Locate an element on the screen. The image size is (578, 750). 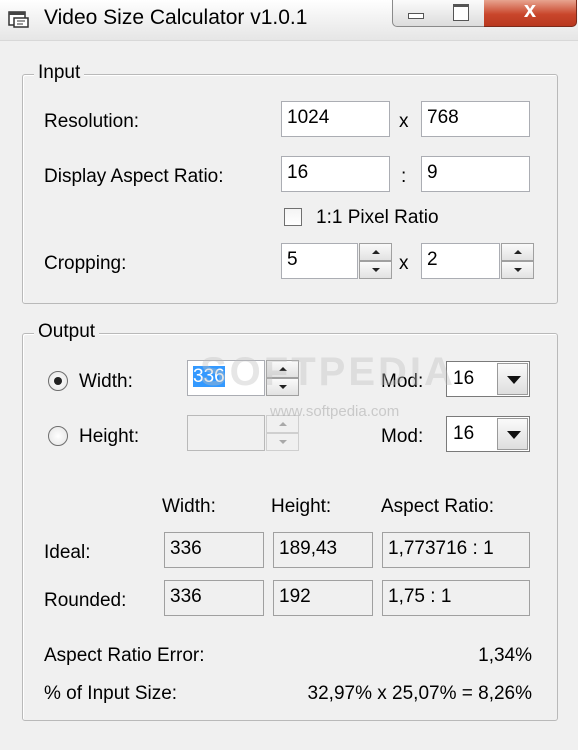
output-group-label: Output is located at coordinates (67, 332).